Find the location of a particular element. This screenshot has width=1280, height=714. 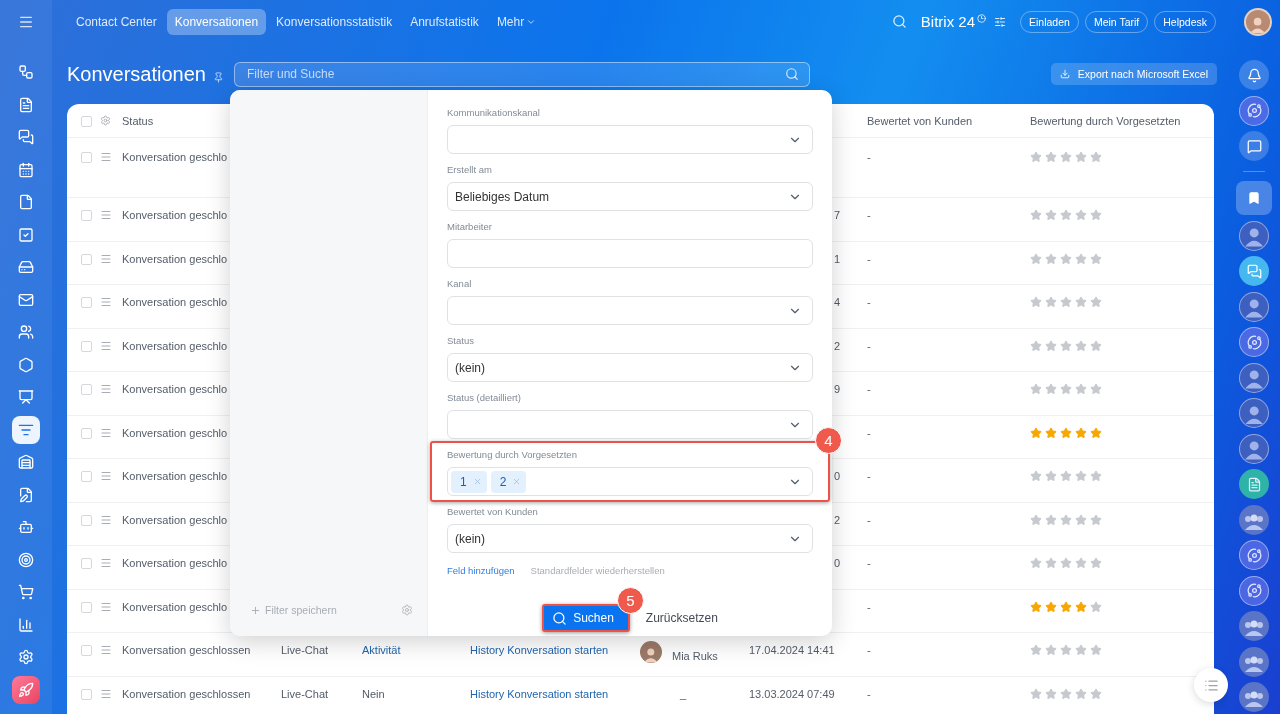

bell-icon is located at coordinates (1254, 75).